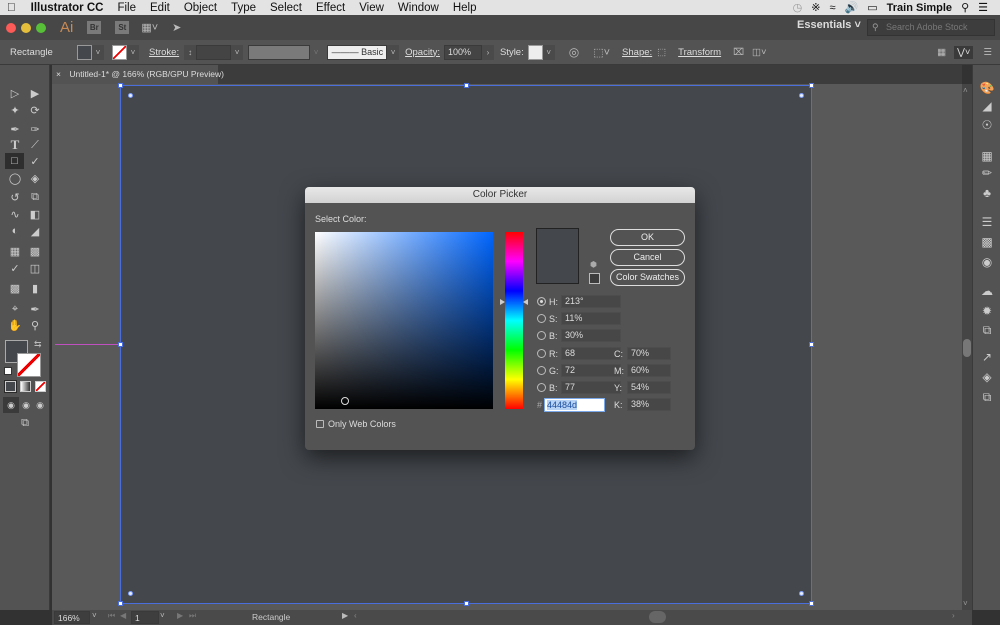  Describe the element at coordinates (811, 85) in the screenshot. I see `resize-handle-top-right` at that location.